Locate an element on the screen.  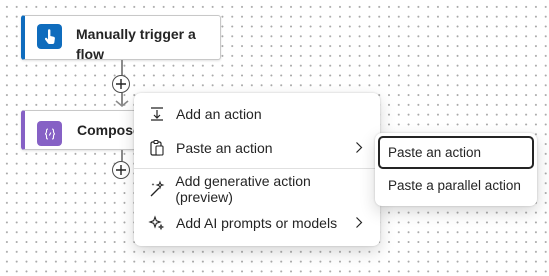
add-step-top-button is located at coordinates (121, 84).